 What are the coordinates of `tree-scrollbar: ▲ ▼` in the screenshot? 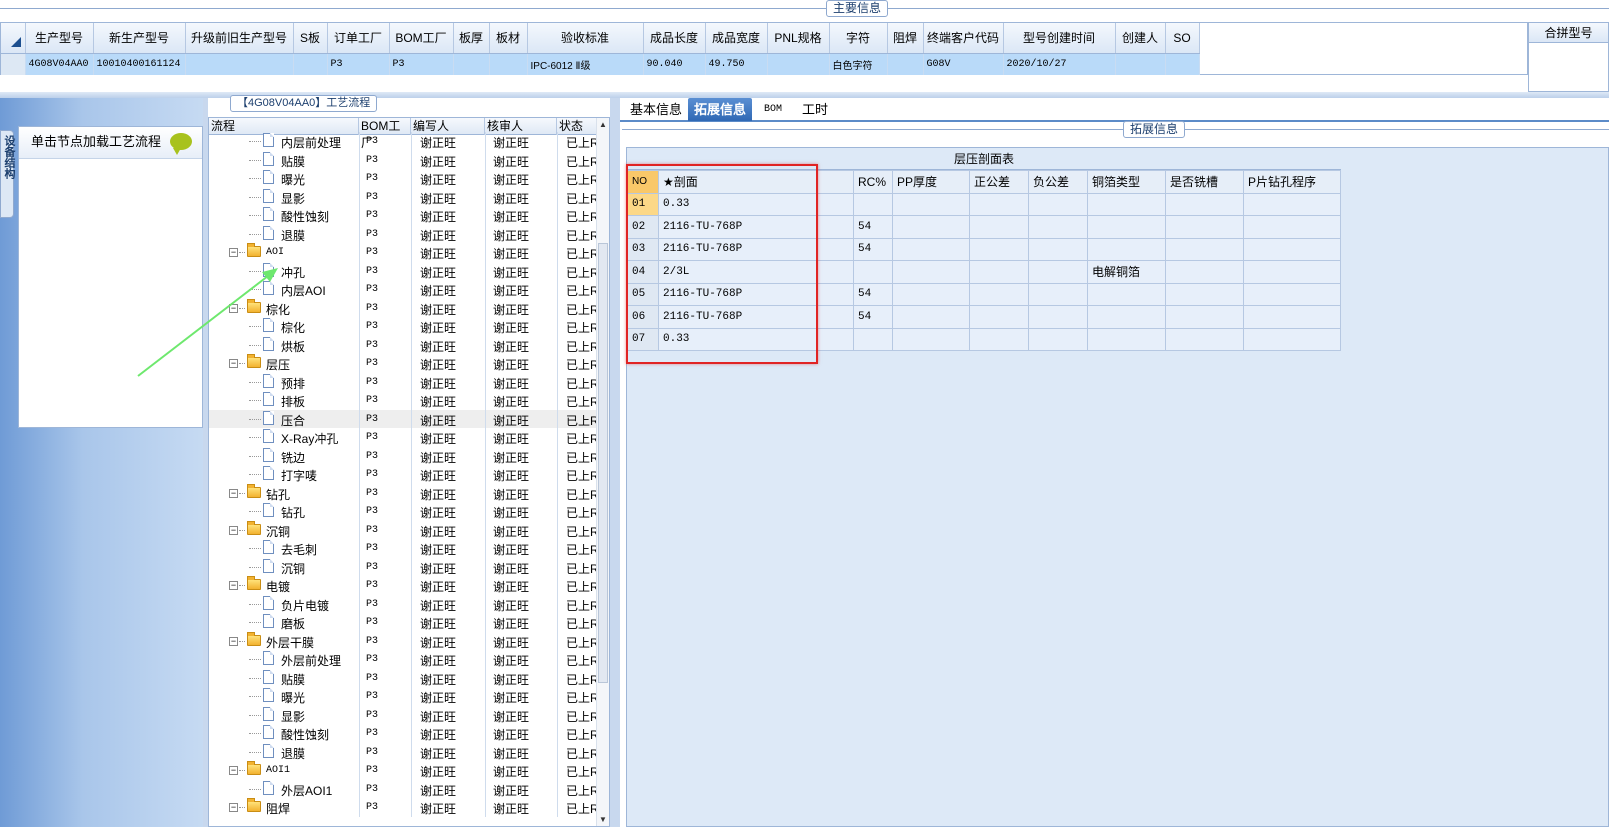 It's located at (602, 472).